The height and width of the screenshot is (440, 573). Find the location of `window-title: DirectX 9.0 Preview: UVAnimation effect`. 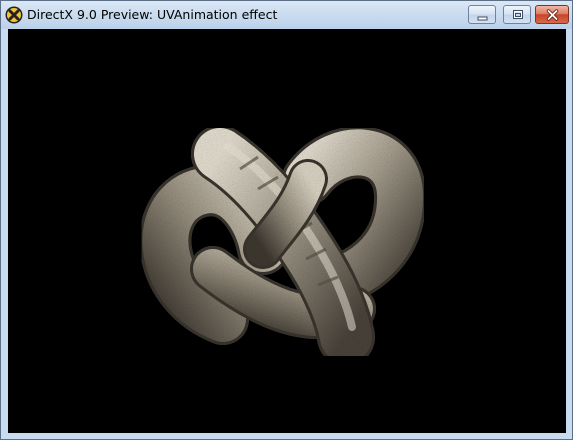

window-title: DirectX 9.0 Preview: UVAnimation effect is located at coordinates (152, 14).